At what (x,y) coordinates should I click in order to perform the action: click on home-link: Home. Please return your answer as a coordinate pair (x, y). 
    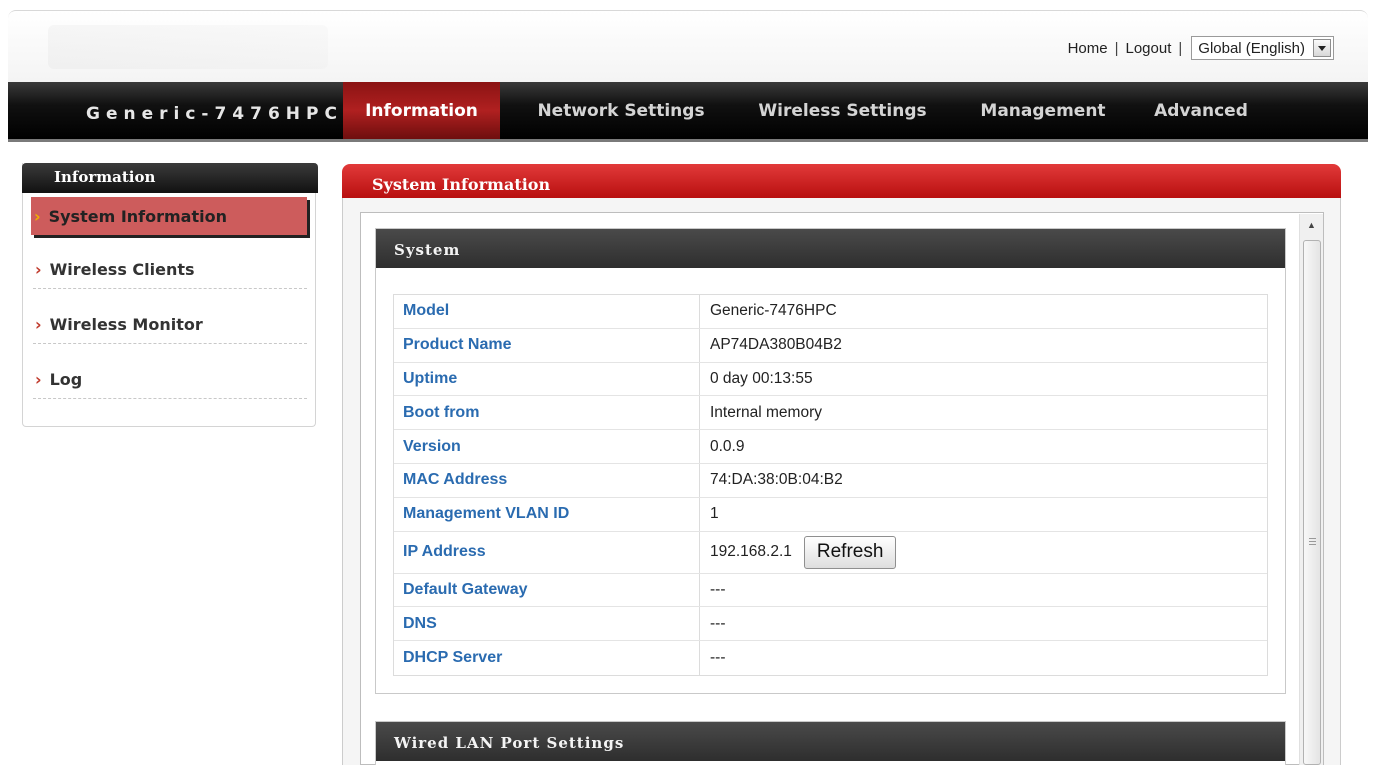
    Looking at the image, I should click on (1088, 48).